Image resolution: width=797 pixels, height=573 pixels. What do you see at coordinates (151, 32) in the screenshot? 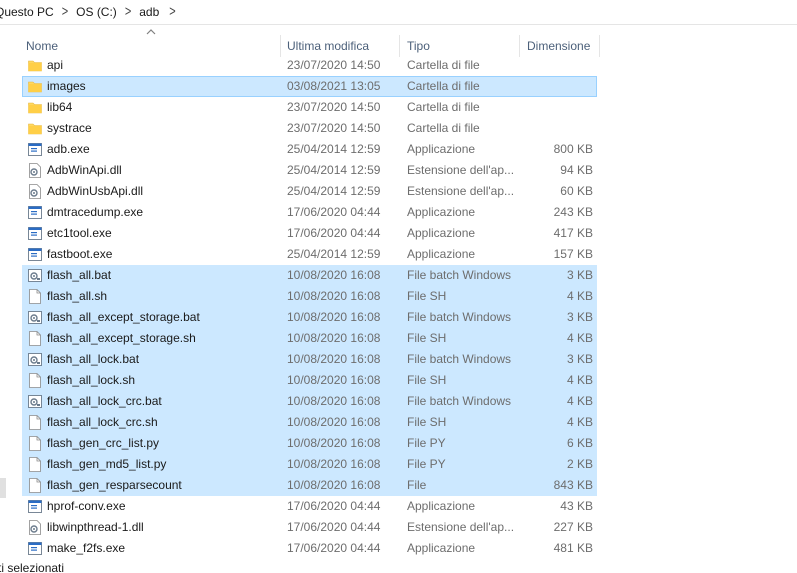
I see `sort-ascending-icon` at bounding box center [151, 32].